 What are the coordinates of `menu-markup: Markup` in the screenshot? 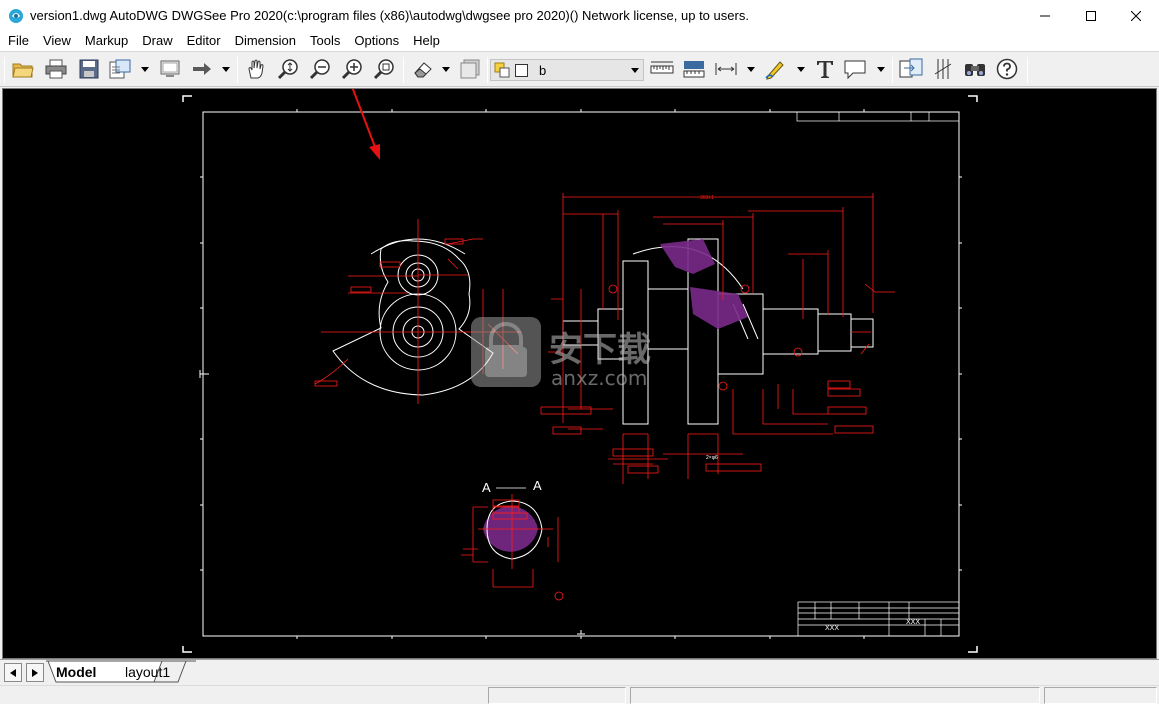 It's located at (106, 41).